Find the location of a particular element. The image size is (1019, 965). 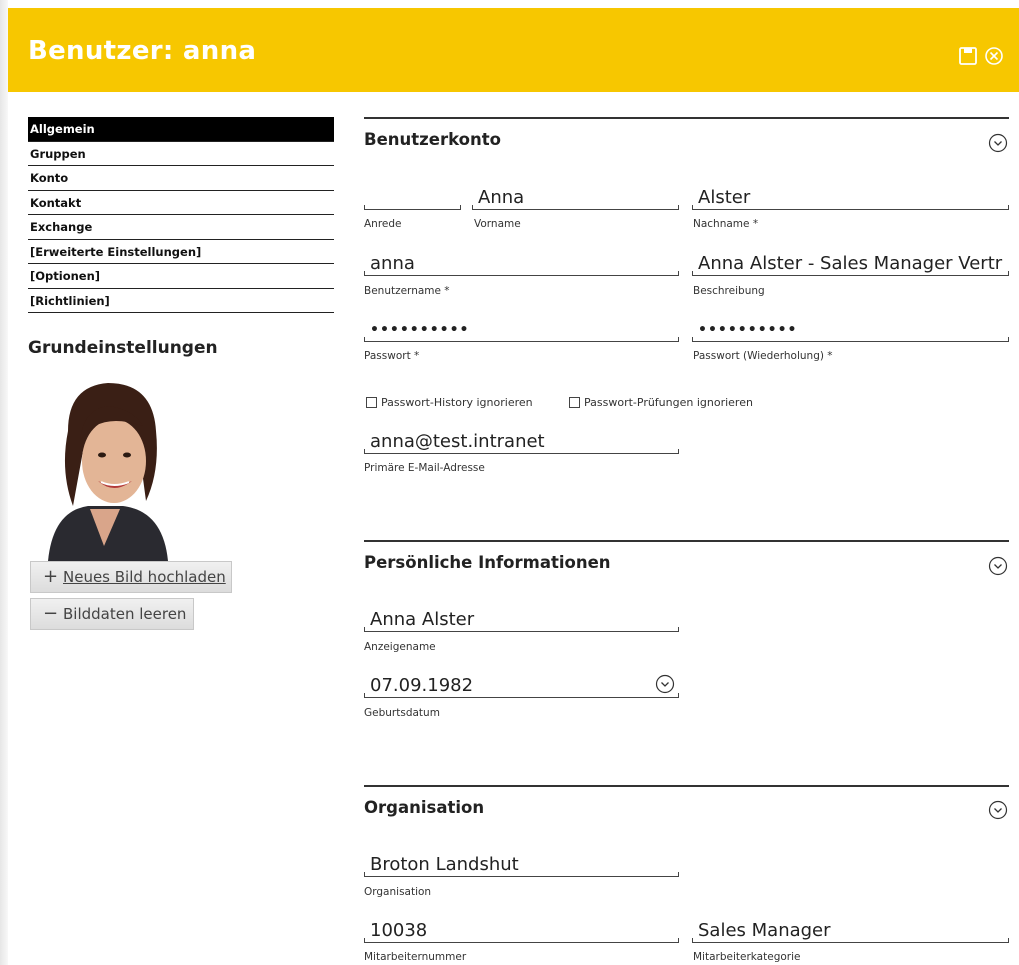

nav-item-richtlinien: [Richtlinien] is located at coordinates (181, 301).